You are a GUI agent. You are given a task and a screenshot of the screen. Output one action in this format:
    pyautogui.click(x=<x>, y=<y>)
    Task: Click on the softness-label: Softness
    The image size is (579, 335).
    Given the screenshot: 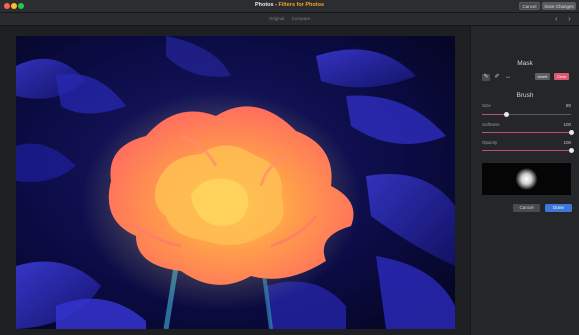 What is the action you would take?
    pyautogui.click(x=491, y=124)
    